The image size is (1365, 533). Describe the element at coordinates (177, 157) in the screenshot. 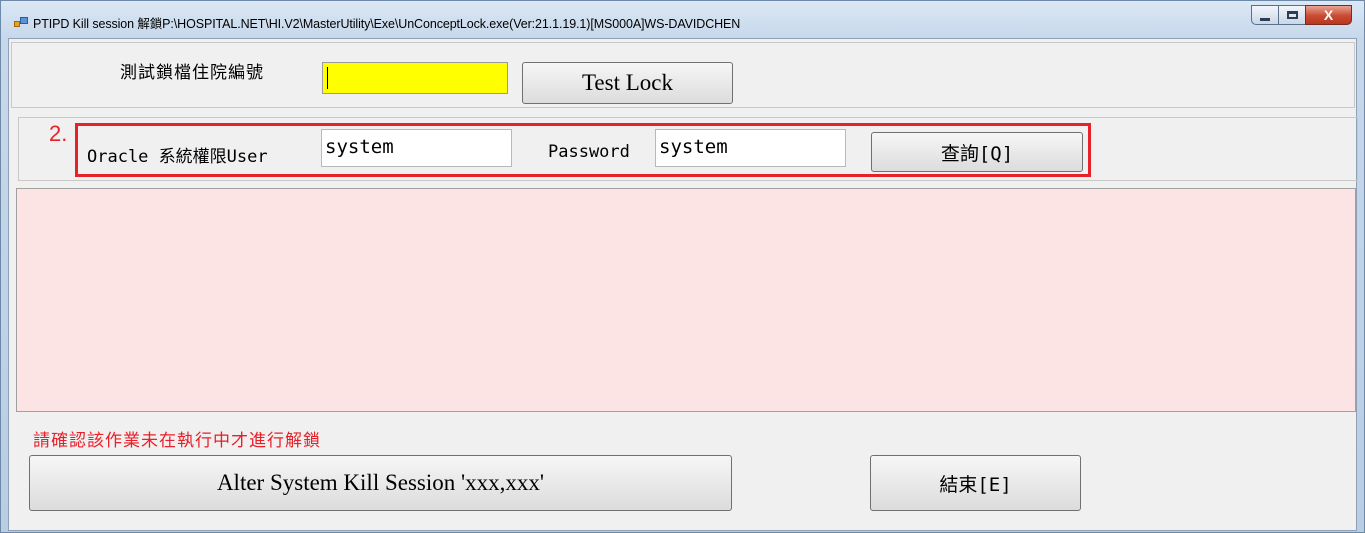

I see `oracle-user-label: Oracle 系統權限User` at that location.